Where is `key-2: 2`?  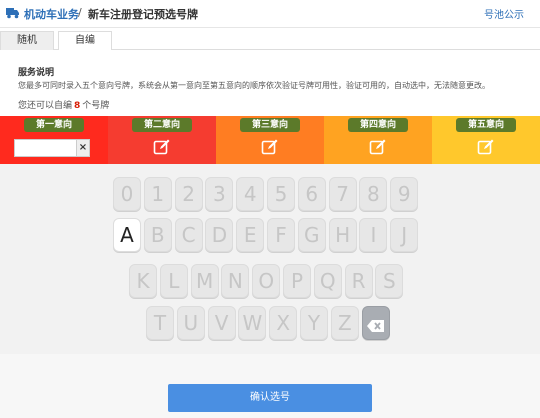
key-2: 2 is located at coordinates (188, 194).